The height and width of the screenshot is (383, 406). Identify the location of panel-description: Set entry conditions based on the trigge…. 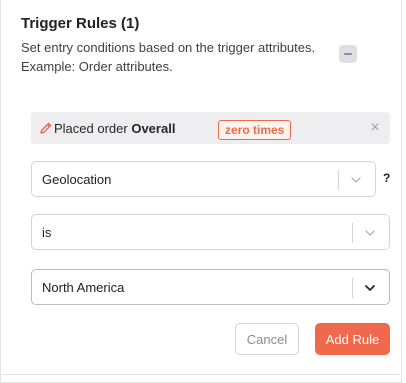
(168, 57).